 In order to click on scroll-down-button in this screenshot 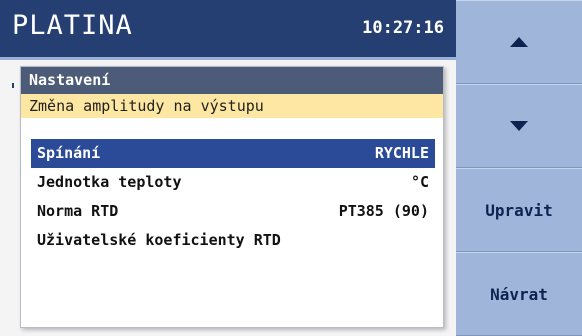, I will do `click(519, 126)`.